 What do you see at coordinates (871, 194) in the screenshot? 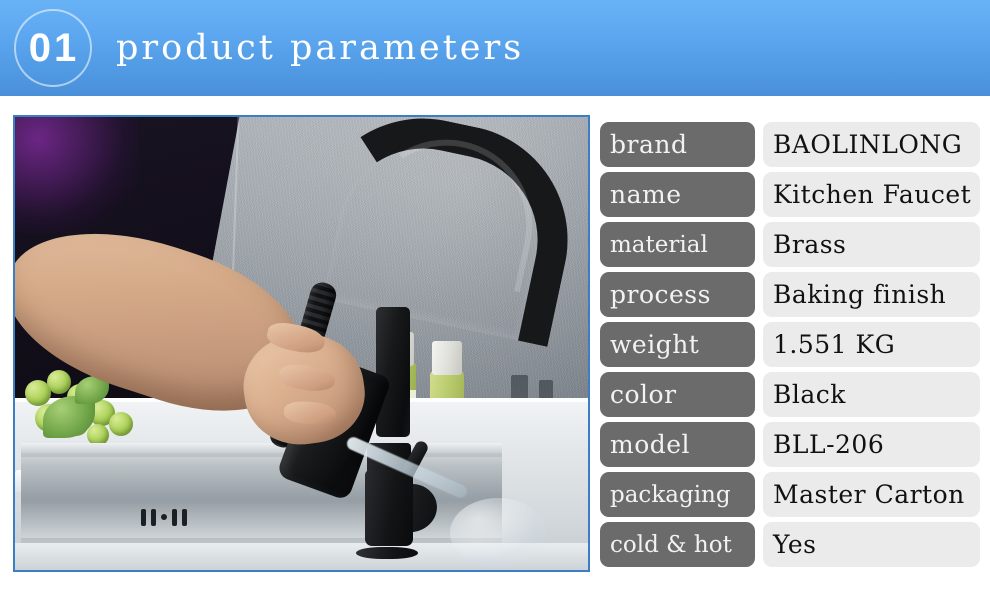
I see `spec-value-name: Kitchen Faucet` at bounding box center [871, 194].